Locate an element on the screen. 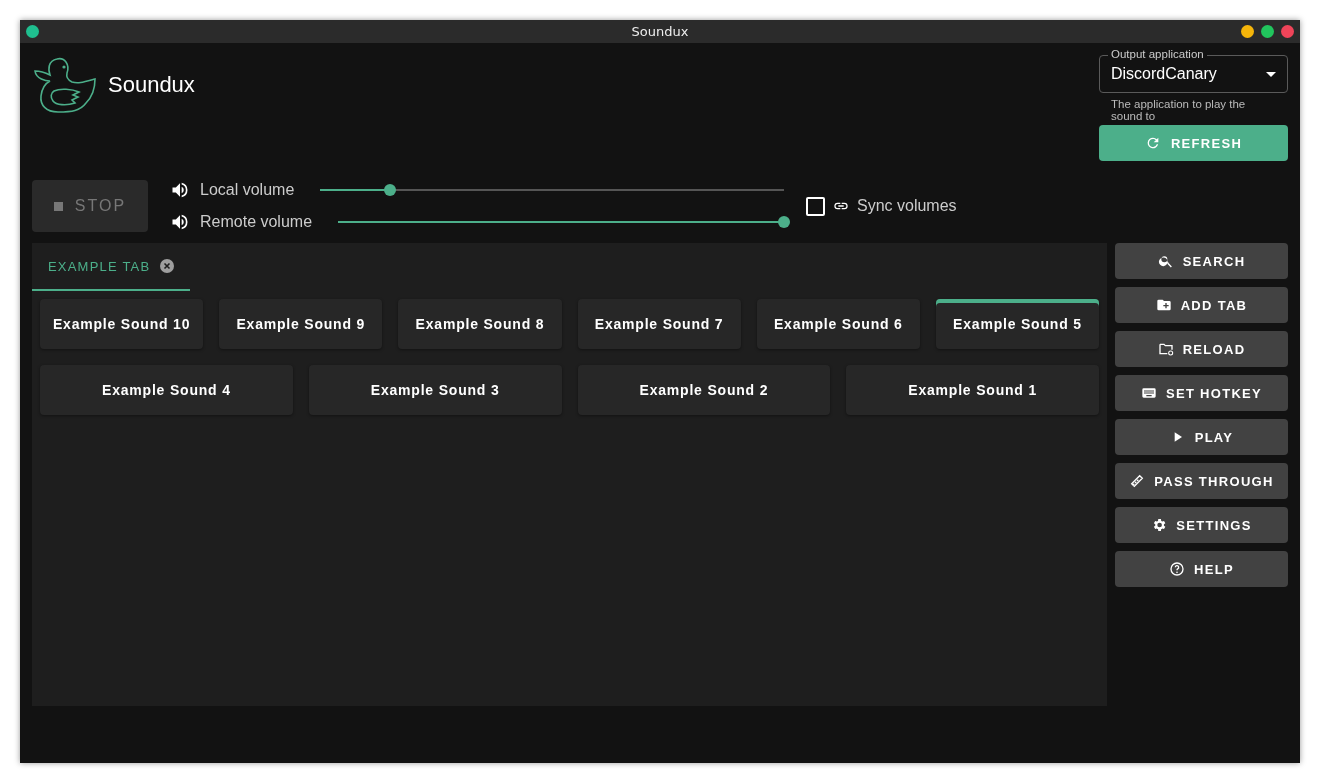 This screenshot has width=1320, height=783. reload-button: RELOAD is located at coordinates (1201, 349).